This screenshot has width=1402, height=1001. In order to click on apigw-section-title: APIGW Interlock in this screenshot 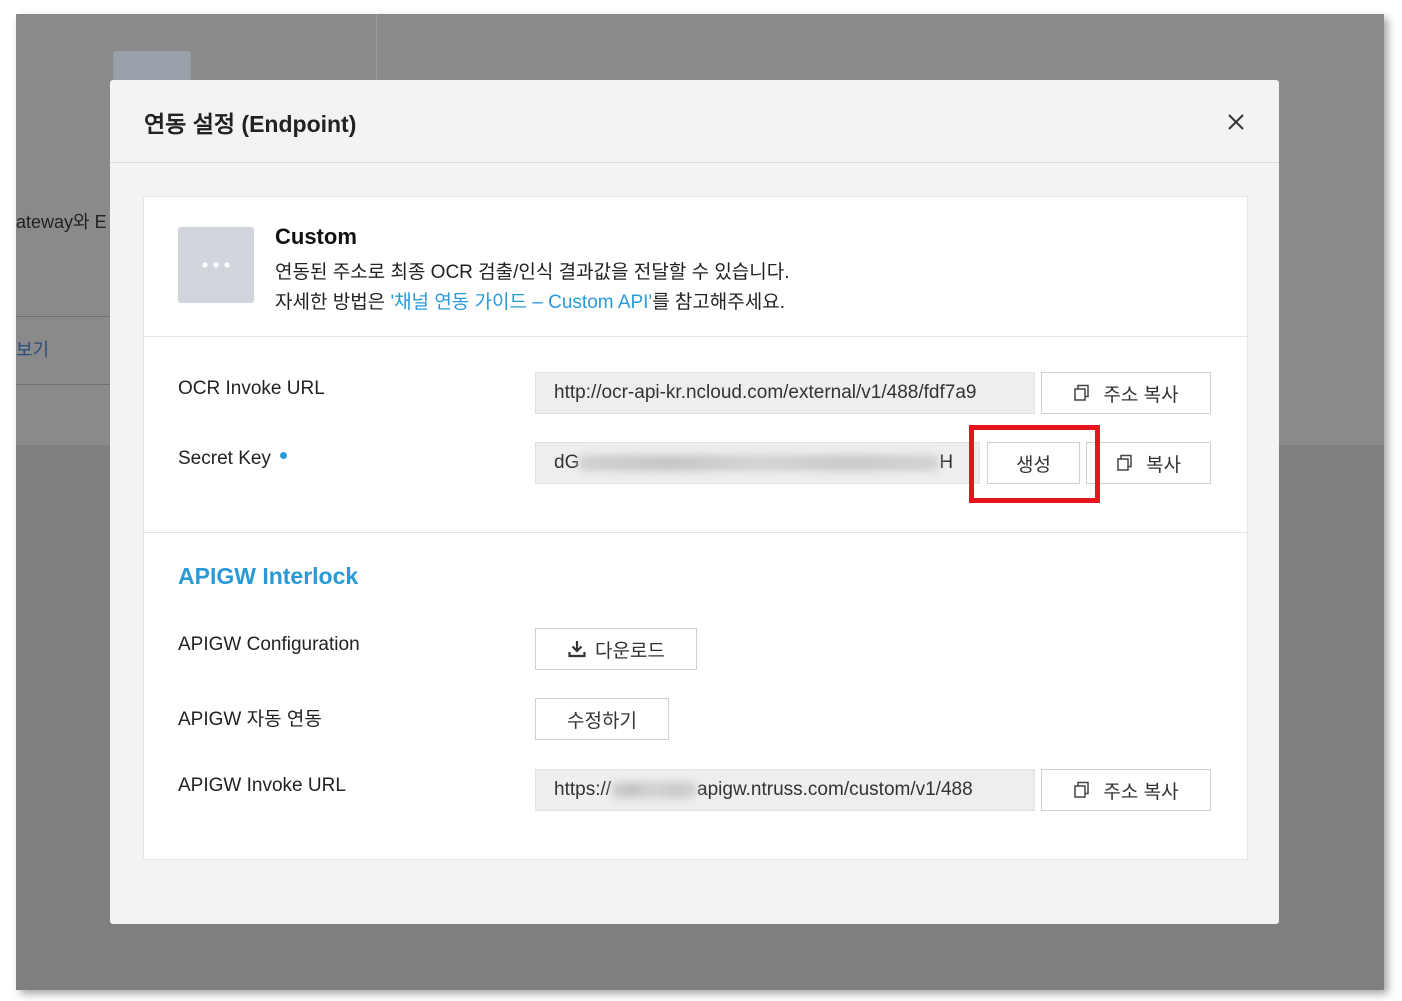, I will do `click(268, 576)`.